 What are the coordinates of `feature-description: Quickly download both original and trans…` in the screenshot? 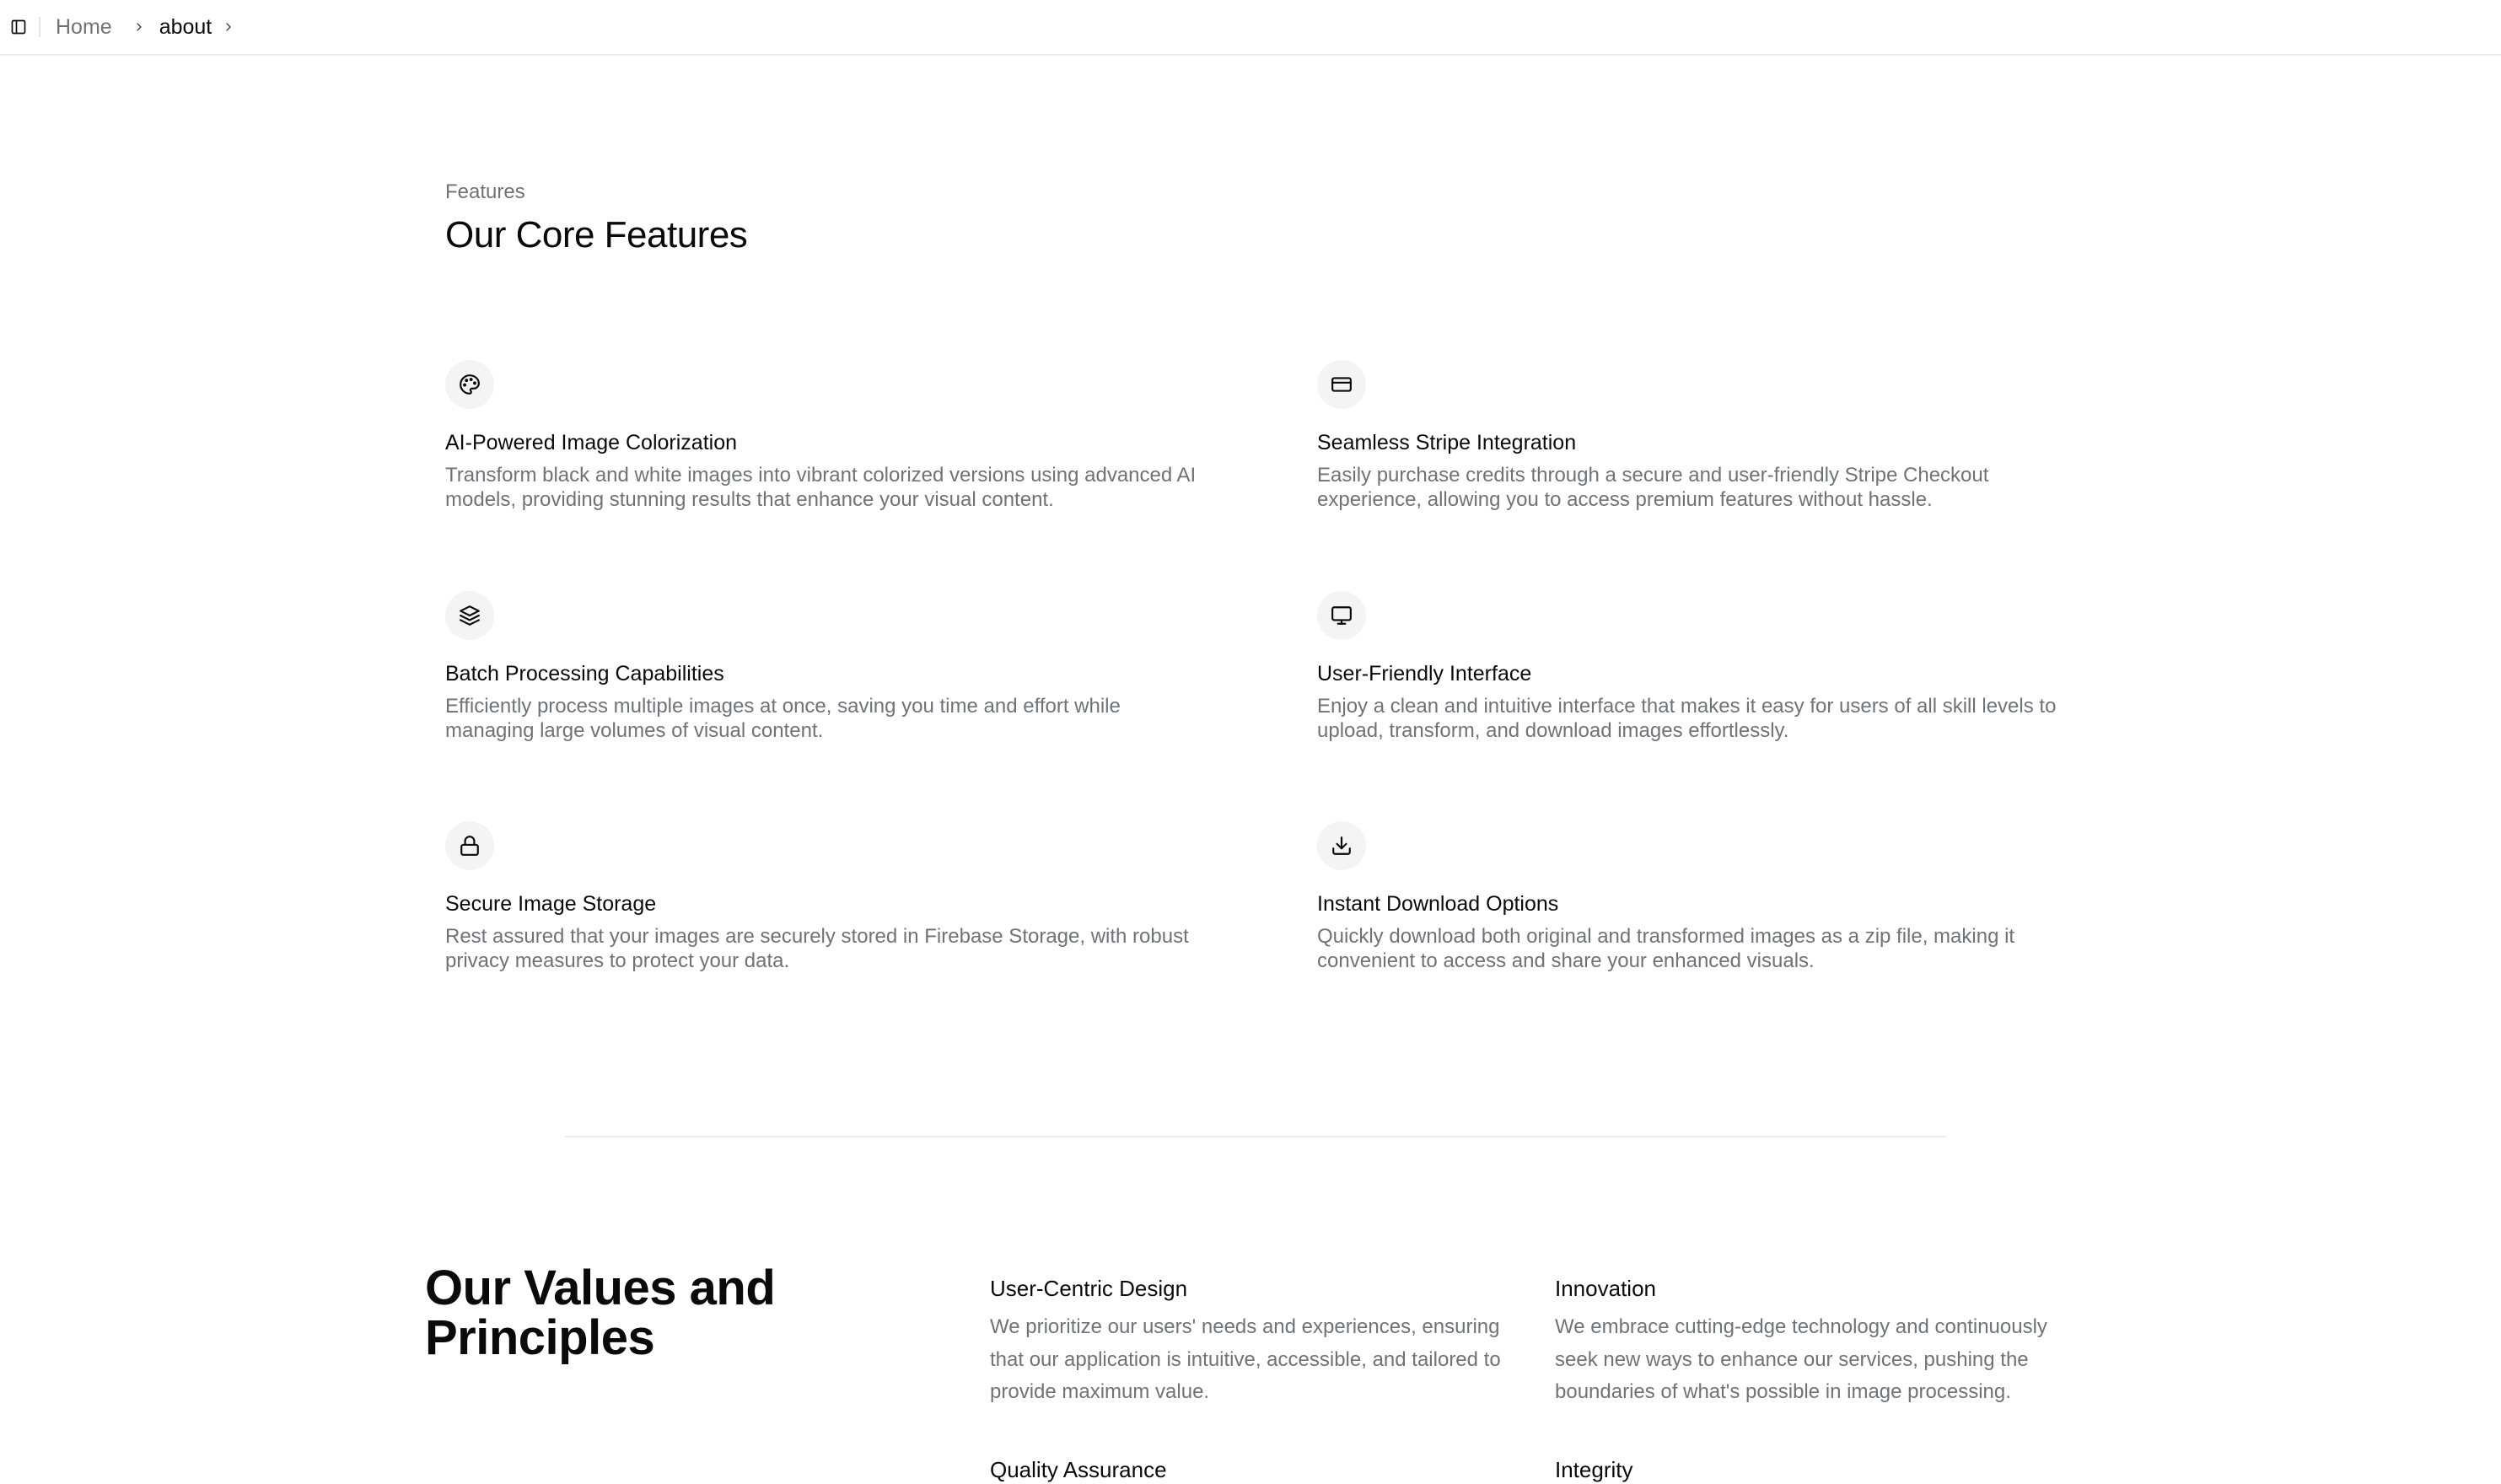 It's located at (1666, 948).